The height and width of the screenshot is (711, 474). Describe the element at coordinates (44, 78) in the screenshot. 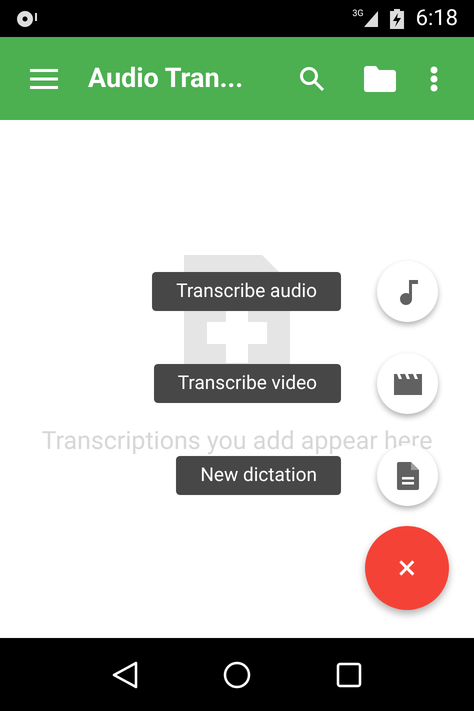

I see `menu-icon` at that location.